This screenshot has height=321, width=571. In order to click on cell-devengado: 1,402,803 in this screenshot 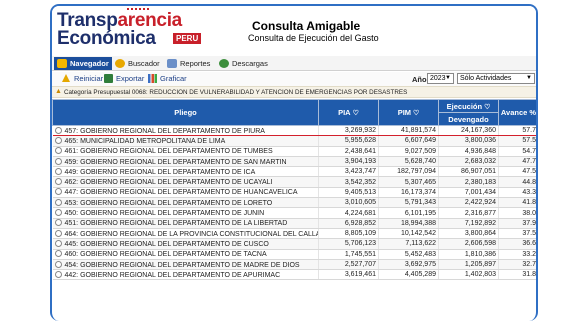, I will do `click(468, 275)`.